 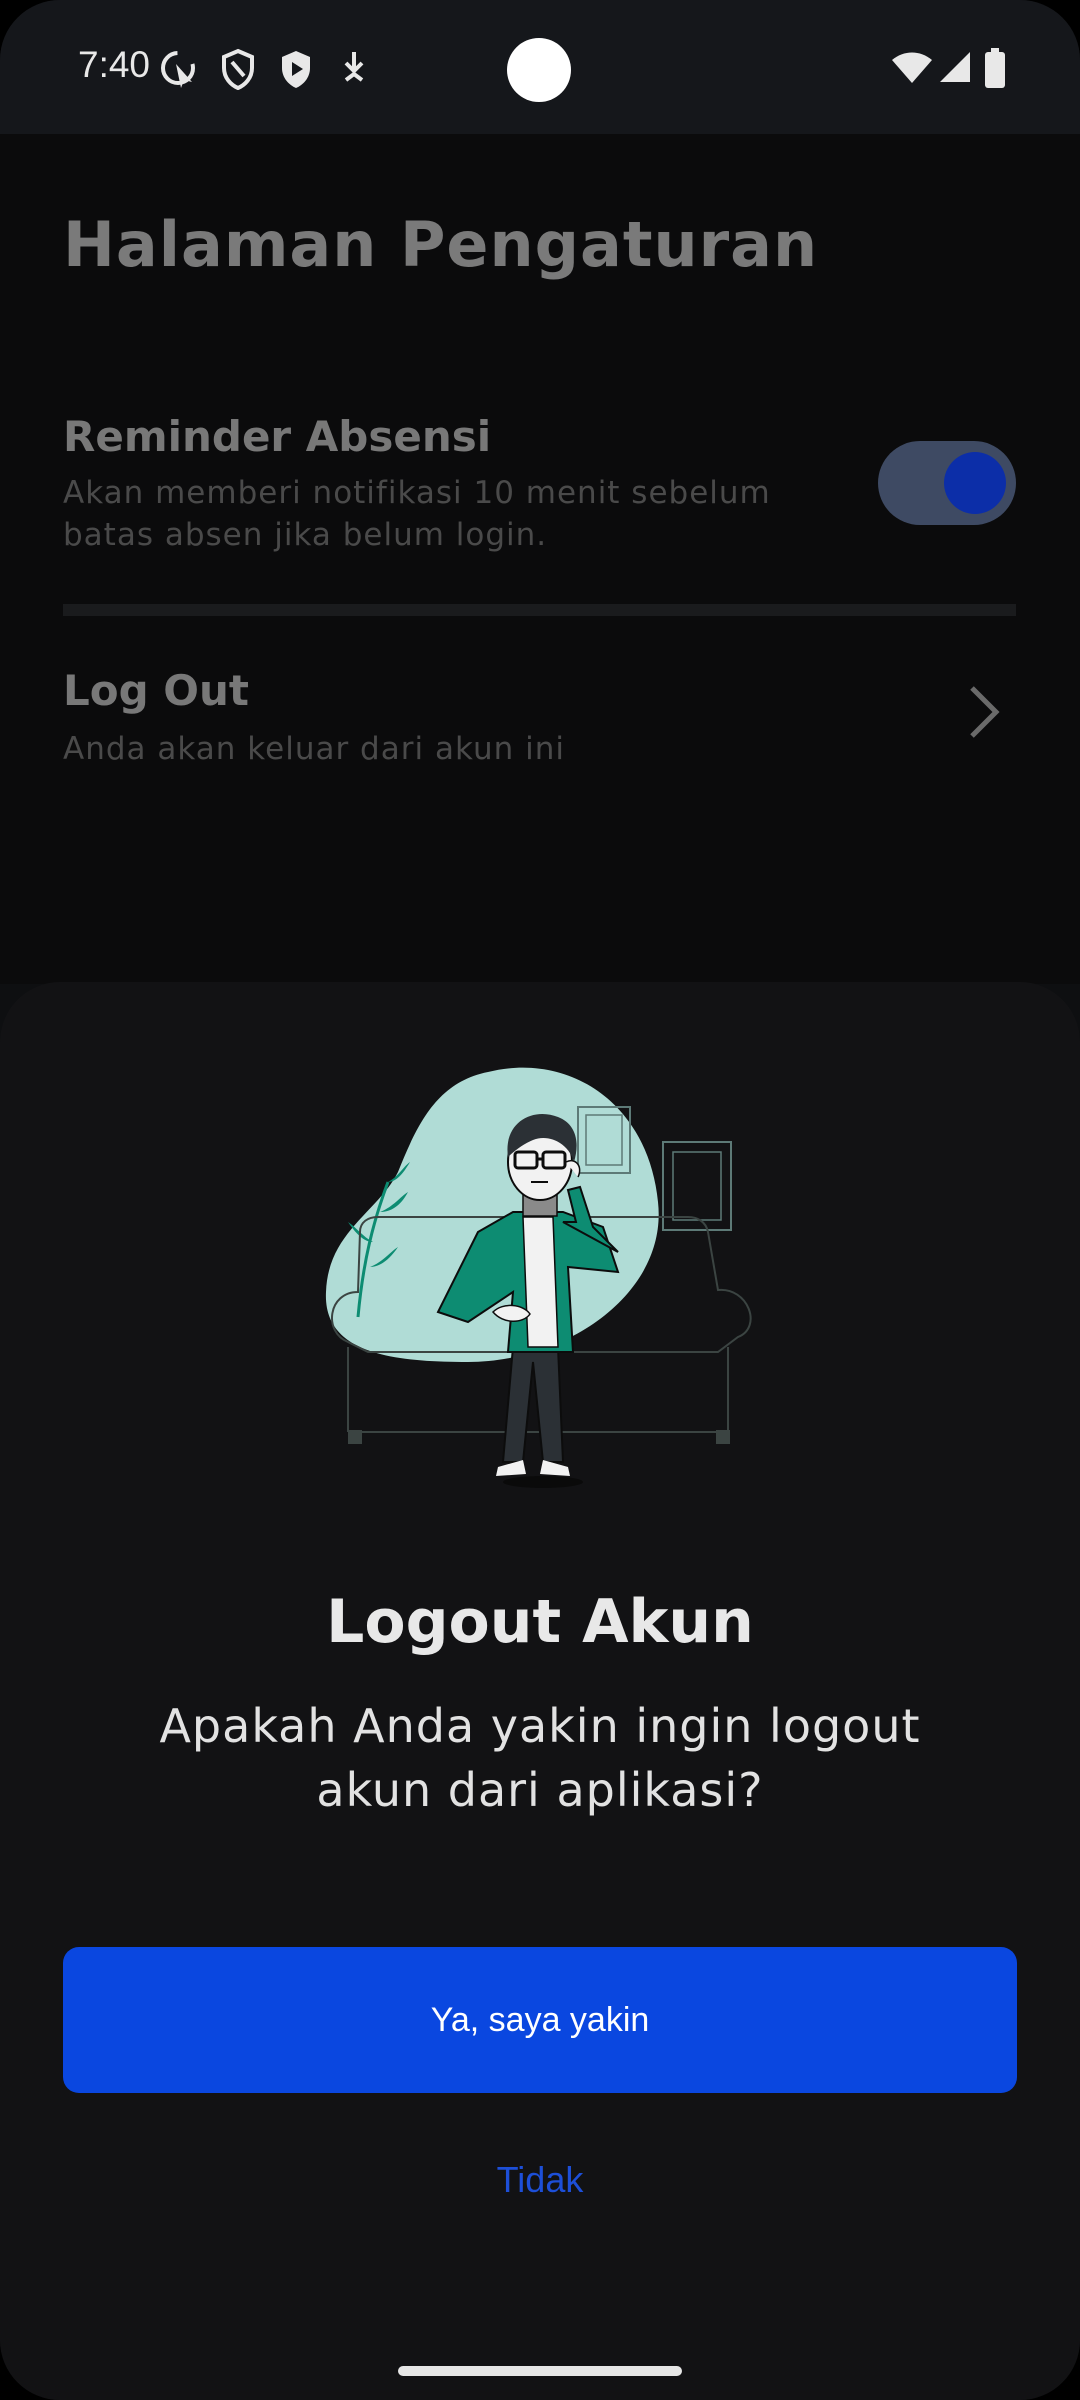 I want to click on wifi-icon, so click(x=912, y=67).